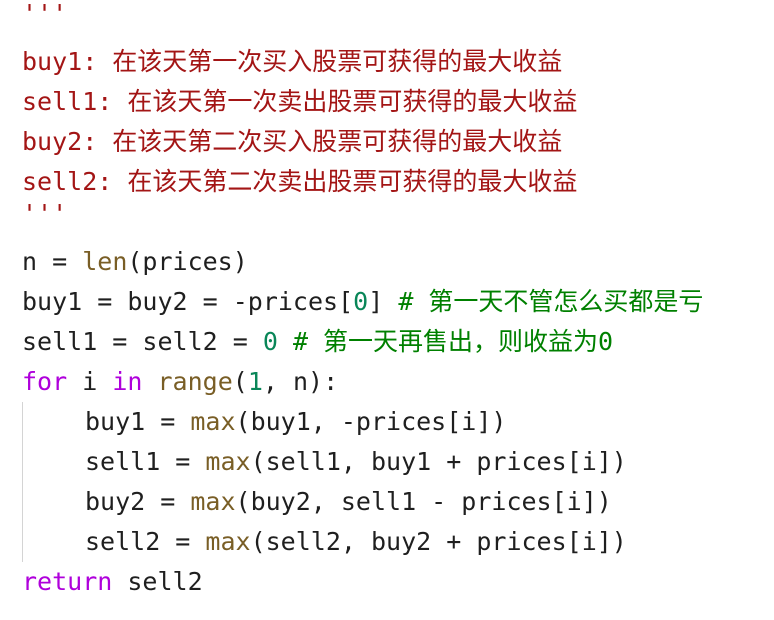 Image resolution: width=774 pixels, height=620 pixels. Describe the element at coordinates (300, 181) in the screenshot. I see `docstring-line-sell2: sell2: 在该天第二次卖出股票可获得的最大收益` at that location.